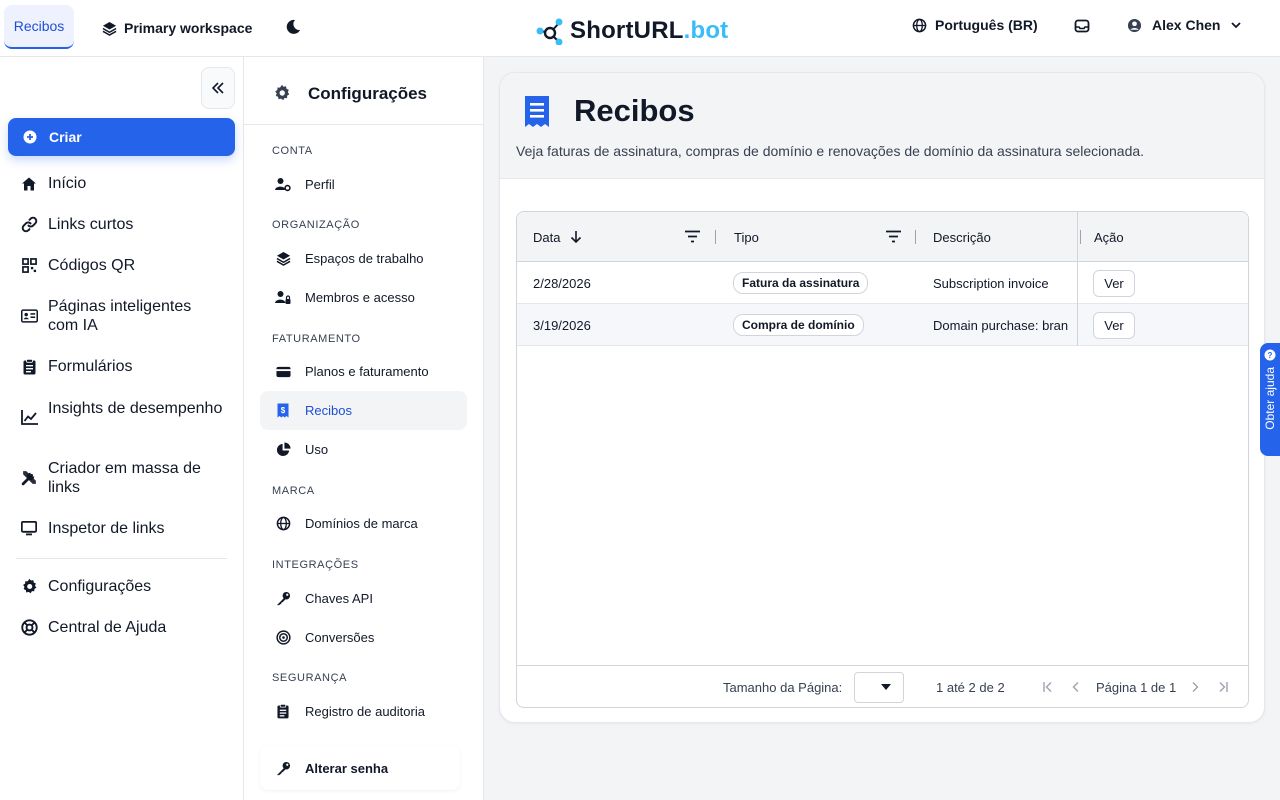  I want to click on user-lock-icon, so click(283, 298).